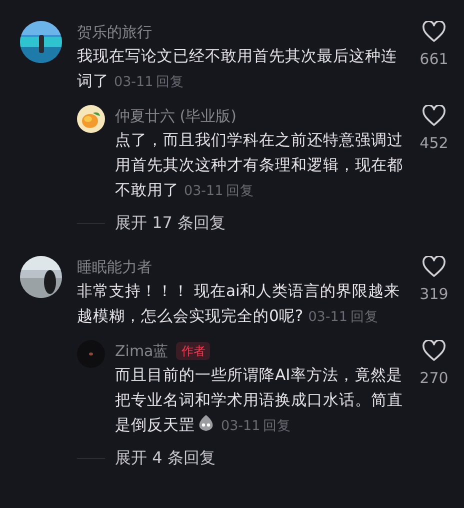 This screenshot has width=464, height=508. What do you see at coordinates (434, 378) in the screenshot?
I see `like-count: 270` at bounding box center [434, 378].